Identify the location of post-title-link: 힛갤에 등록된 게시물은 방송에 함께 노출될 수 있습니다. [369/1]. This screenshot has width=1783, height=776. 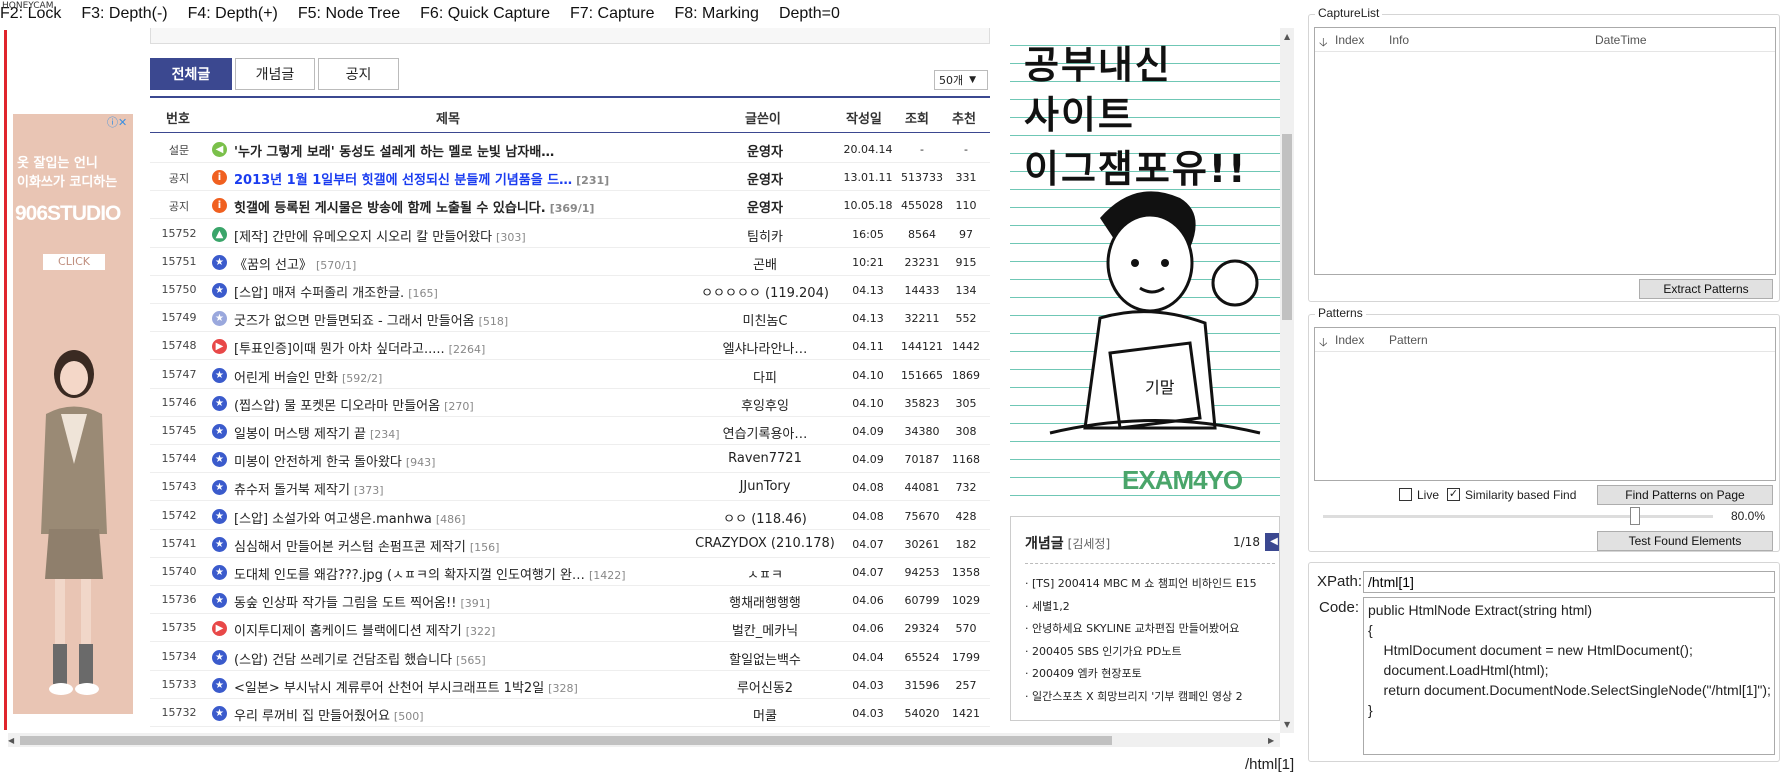
(464, 206).